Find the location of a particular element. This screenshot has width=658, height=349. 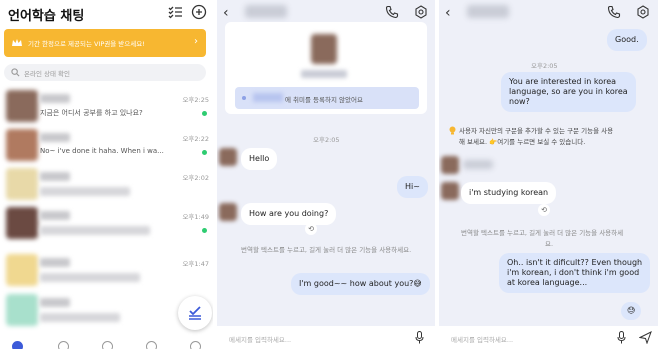

message-line: i'm korean, i don't think i'm good is located at coordinates (573, 272).